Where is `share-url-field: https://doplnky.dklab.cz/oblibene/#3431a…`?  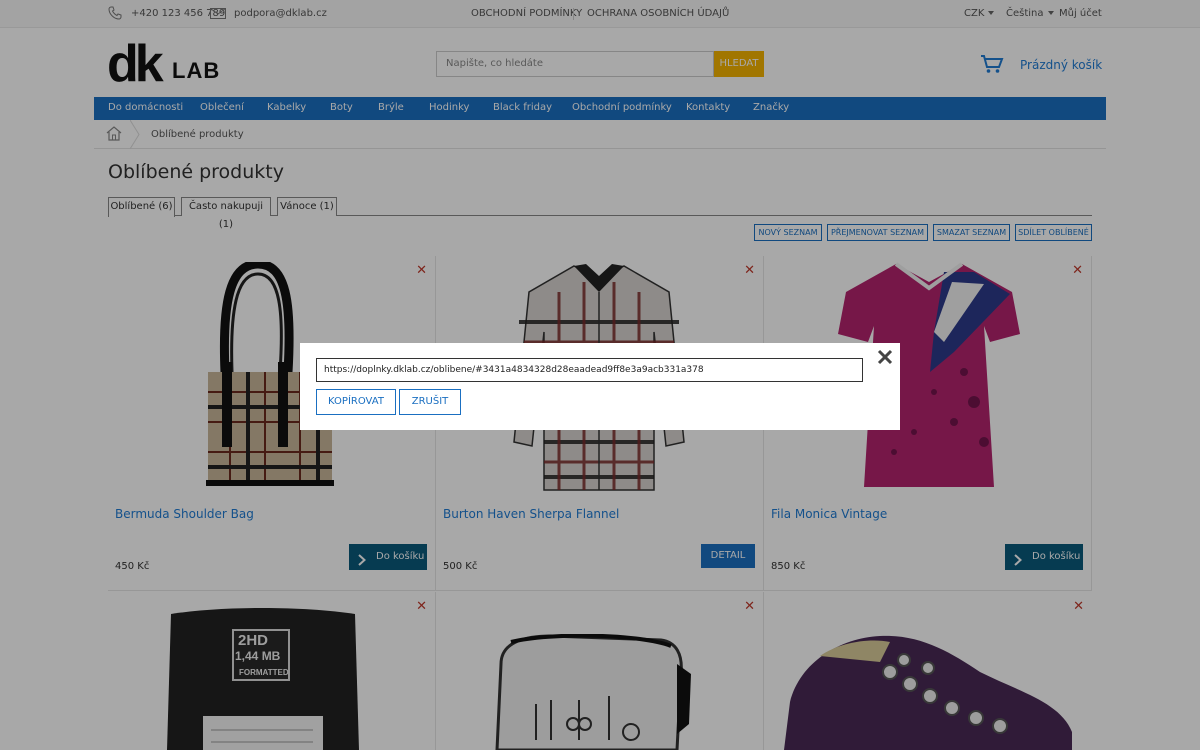 share-url-field: https://doplnky.dklab.cz/oblibene/#3431a… is located at coordinates (589, 370).